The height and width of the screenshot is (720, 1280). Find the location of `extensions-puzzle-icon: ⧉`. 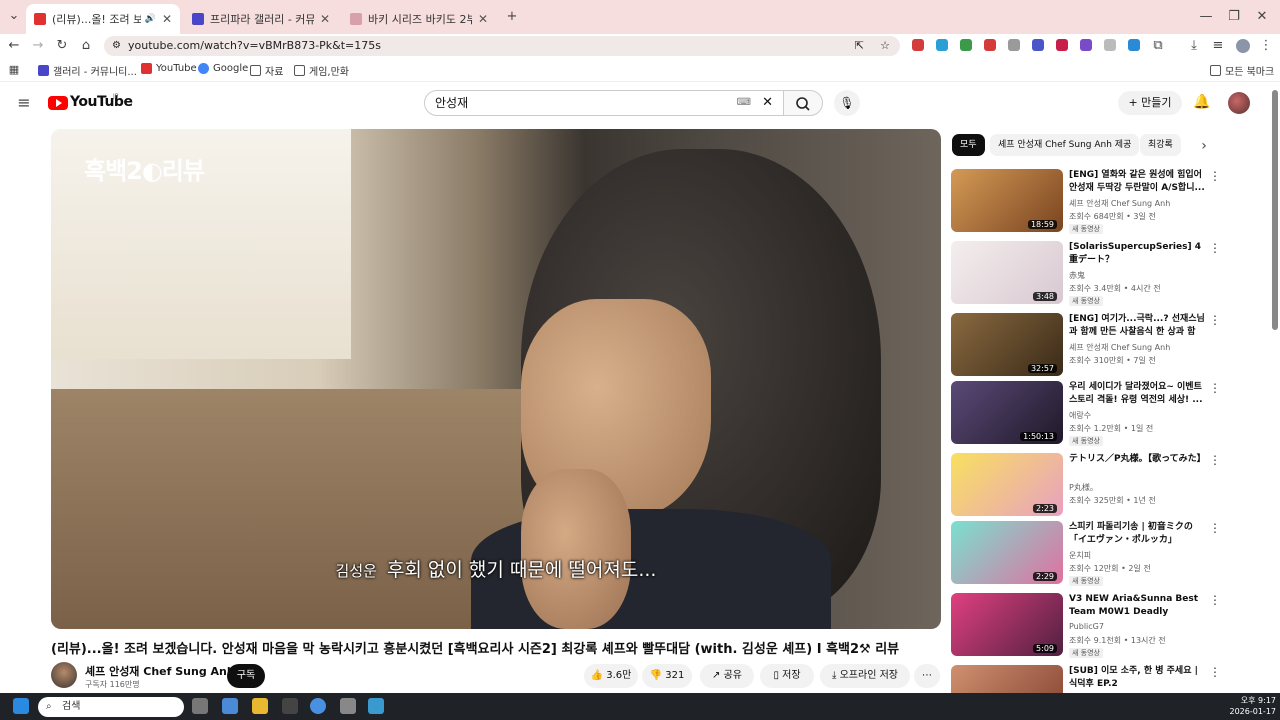

extensions-puzzle-icon: ⧉ is located at coordinates (1158, 46).